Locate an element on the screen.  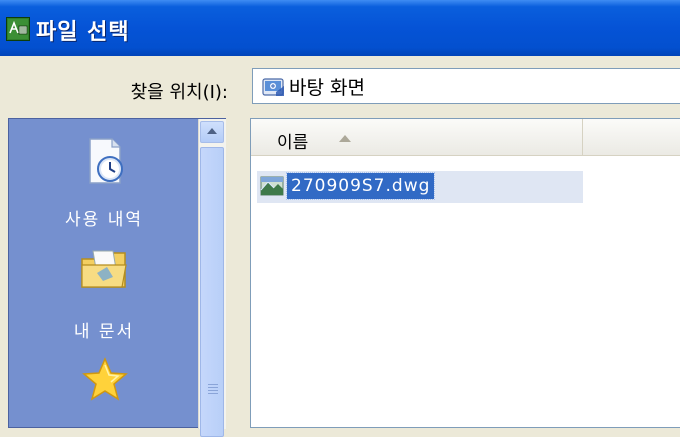
my-documents-folder-icon is located at coordinates (104, 269).